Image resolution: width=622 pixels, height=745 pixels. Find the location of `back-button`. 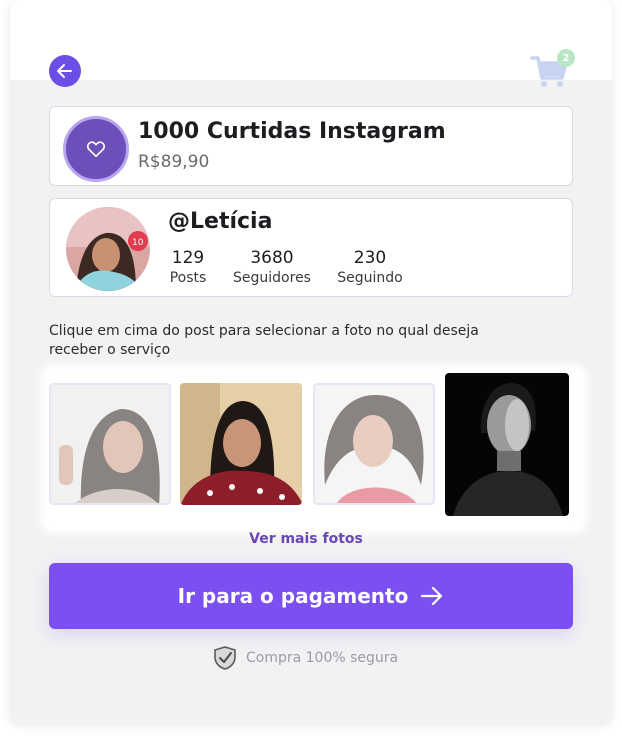

back-button is located at coordinates (65, 71).